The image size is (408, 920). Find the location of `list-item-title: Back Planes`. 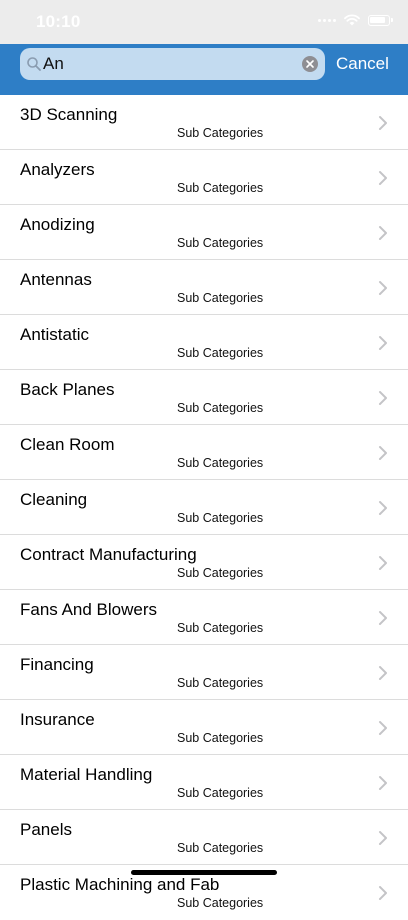

list-item-title: Back Planes is located at coordinates (67, 389).